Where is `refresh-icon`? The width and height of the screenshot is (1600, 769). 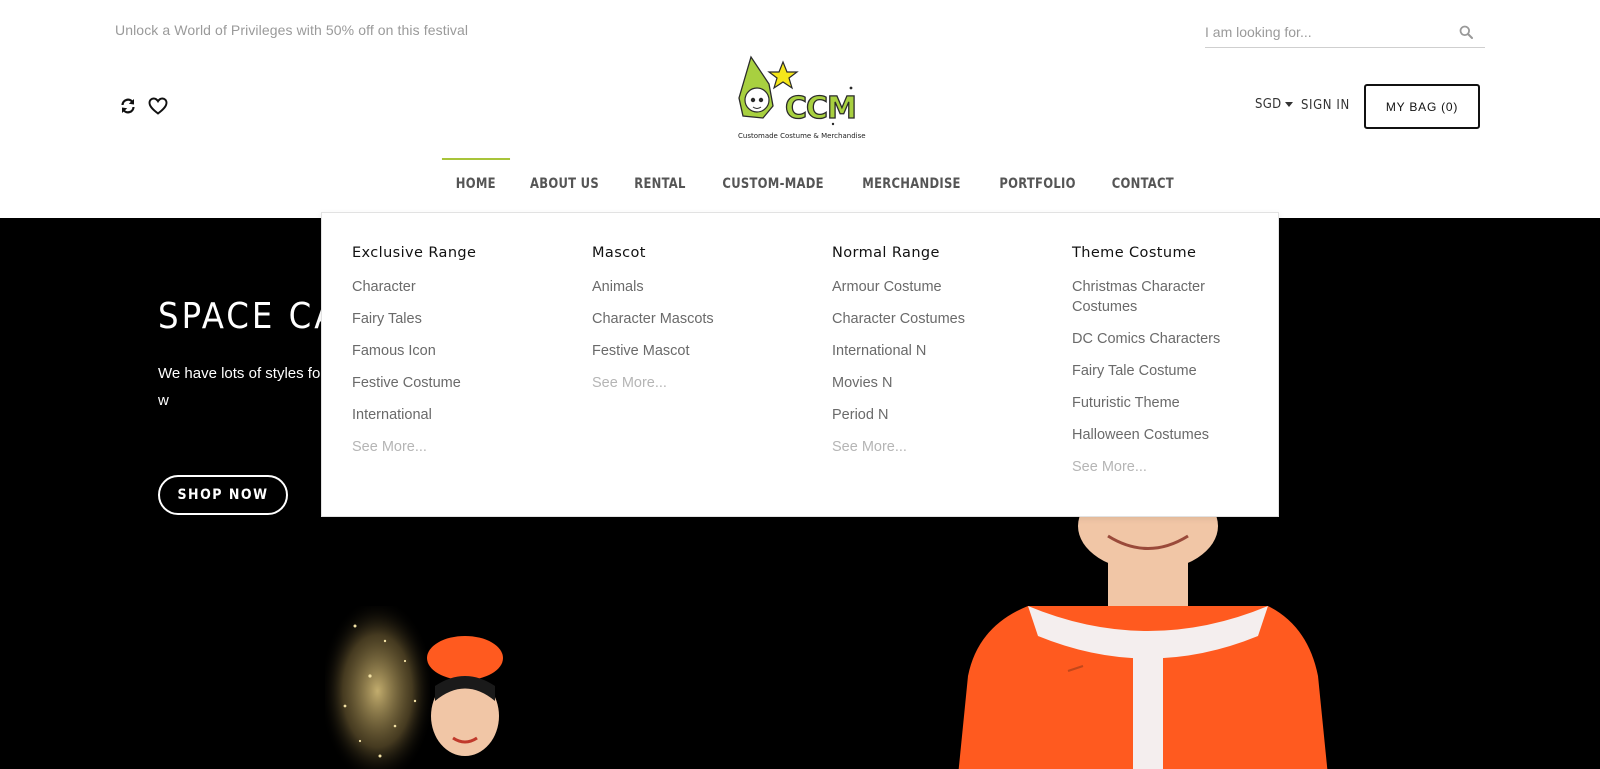 refresh-icon is located at coordinates (128, 106).